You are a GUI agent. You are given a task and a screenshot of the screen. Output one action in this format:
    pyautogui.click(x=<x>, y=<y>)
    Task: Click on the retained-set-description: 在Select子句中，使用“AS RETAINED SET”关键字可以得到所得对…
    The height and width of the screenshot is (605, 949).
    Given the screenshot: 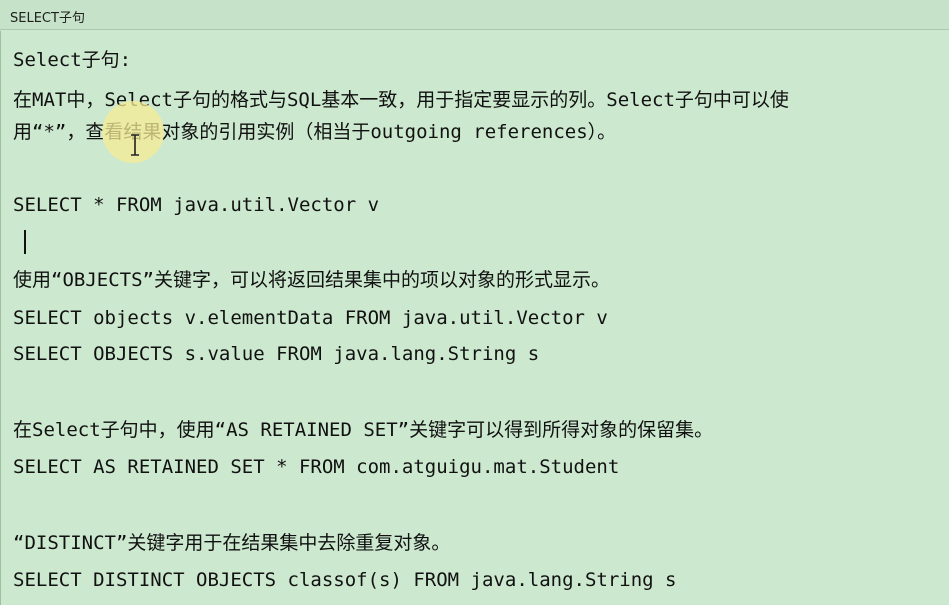 What is the action you would take?
    pyautogui.click(x=363, y=430)
    